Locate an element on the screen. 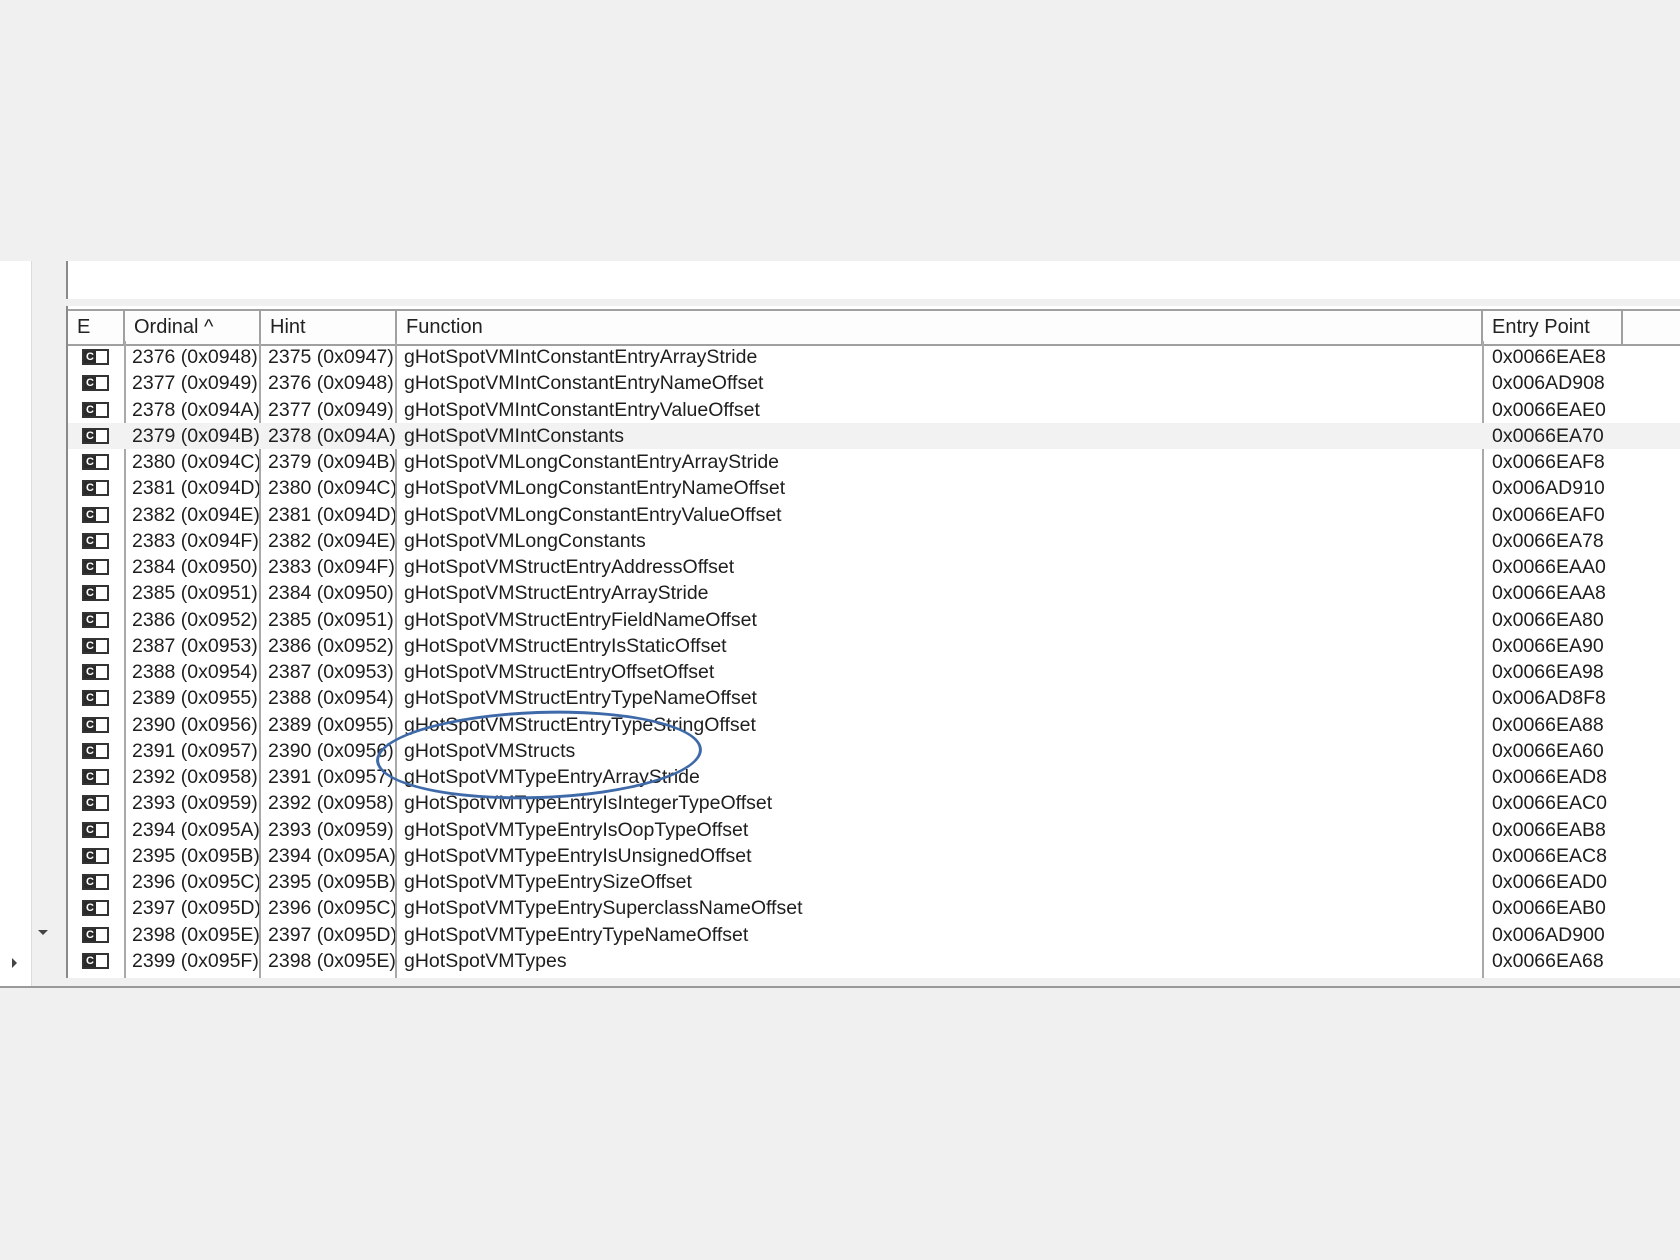 Image resolution: width=1680 pixels, height=1260 pixels. column-header-hint: Hint is located at coordinates (329, 327).